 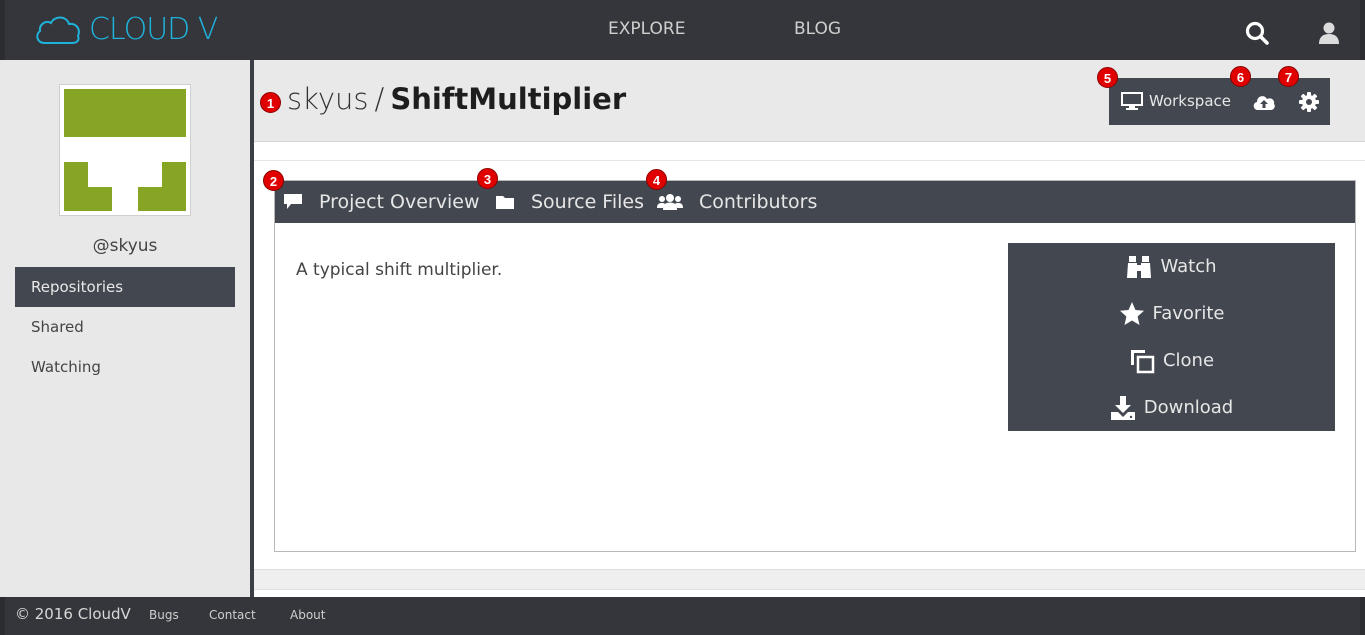 I want to click on profile-username: @skyus, so click(x=125, y=246).